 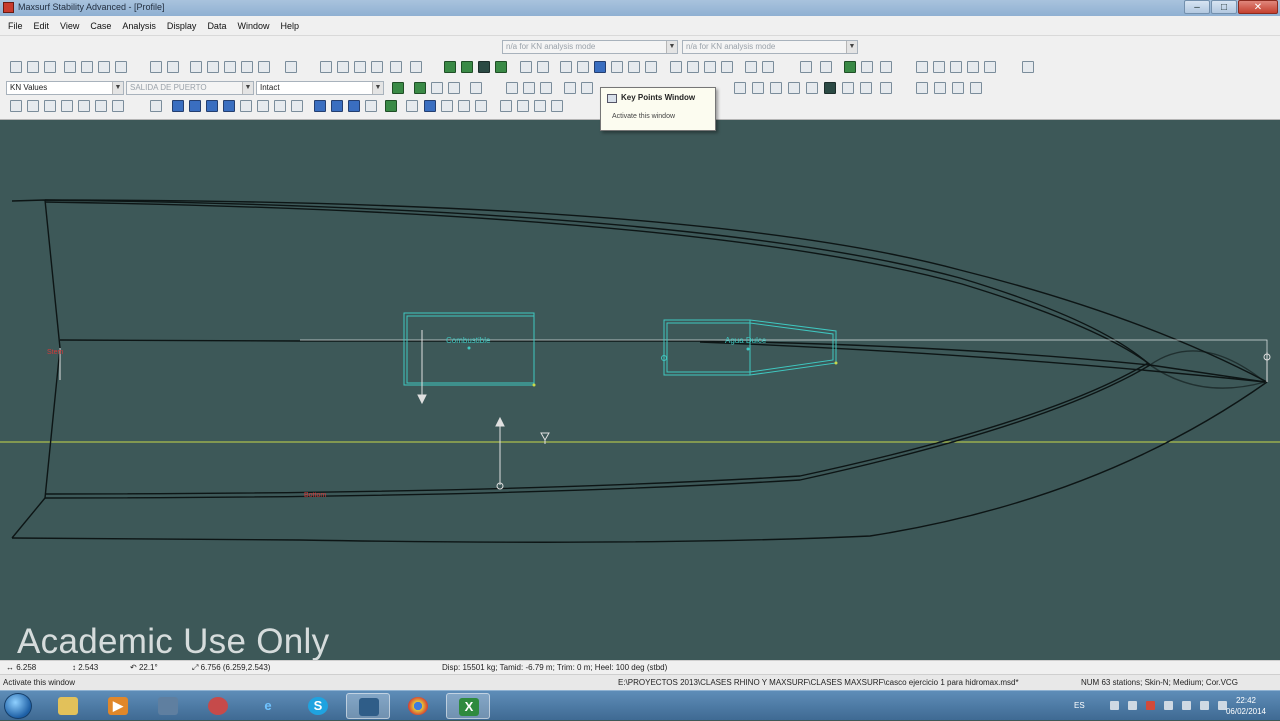 What do you see at coordinates (437, 88) in the screenshot?
I see `pause-icon` at bounding box center [437, 88].